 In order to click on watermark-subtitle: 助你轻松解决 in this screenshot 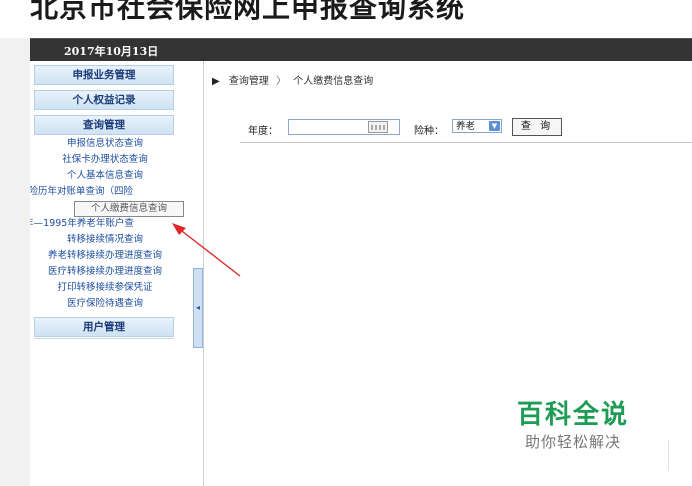, I will do `click(573, 442)`.